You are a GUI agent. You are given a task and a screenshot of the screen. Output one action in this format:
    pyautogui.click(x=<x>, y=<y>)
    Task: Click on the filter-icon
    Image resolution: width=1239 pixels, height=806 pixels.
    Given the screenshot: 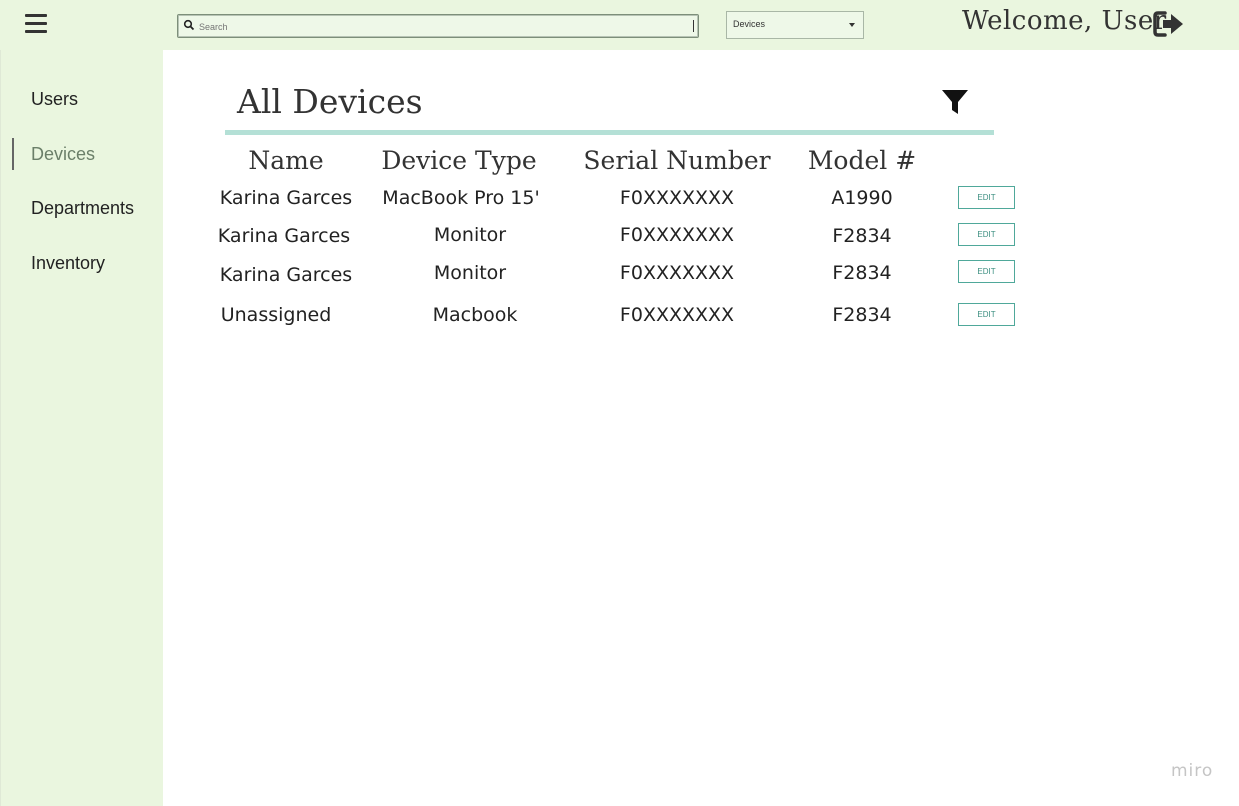 What is the action you would take?
    pyautogui.click(x=955, y=102)
    